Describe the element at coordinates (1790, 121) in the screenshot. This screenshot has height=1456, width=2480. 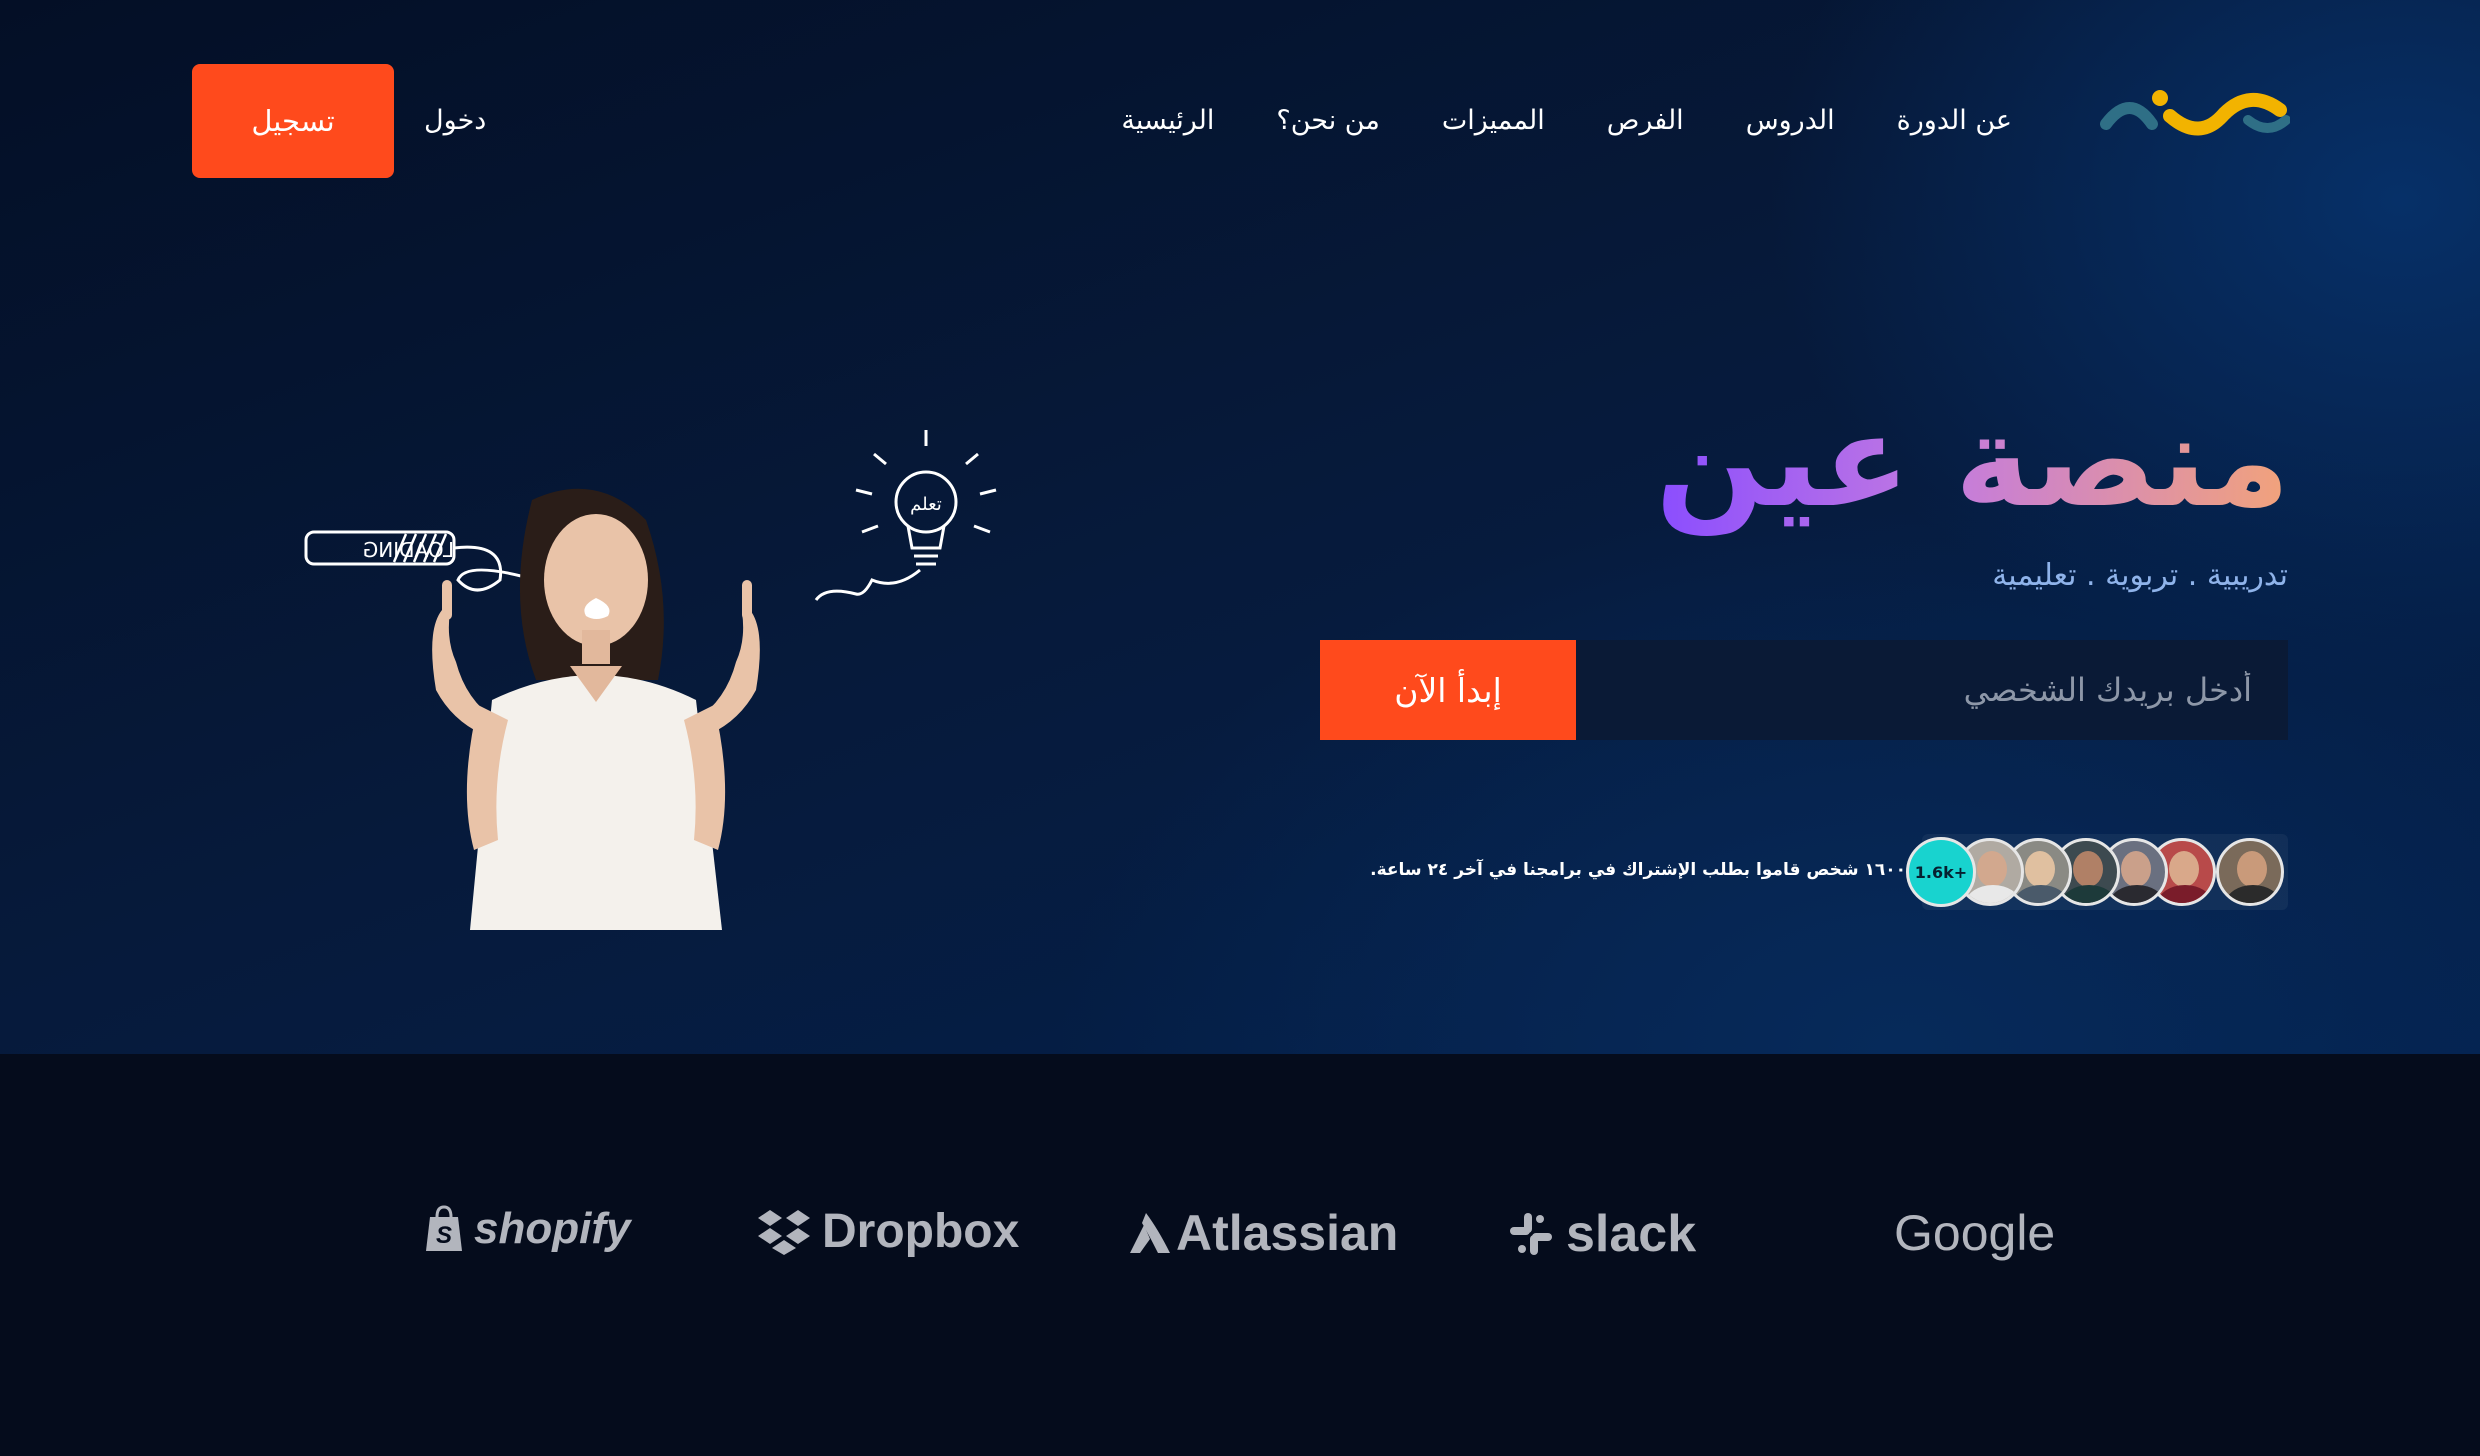
I see `nav-item-lessons: الدروس` at that location.